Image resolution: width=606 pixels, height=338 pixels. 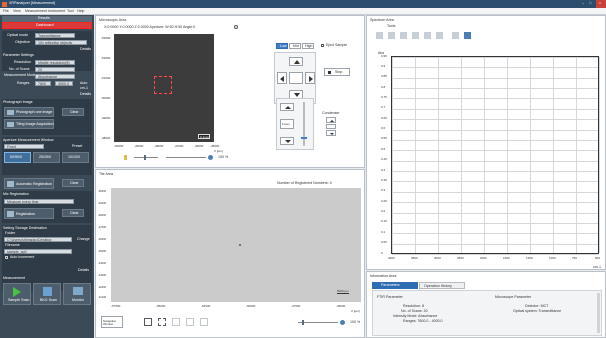 What do you see at coordinates (125, 157) in the screenshot?
I see `lamp-icon` at bounding box center [125, 157].